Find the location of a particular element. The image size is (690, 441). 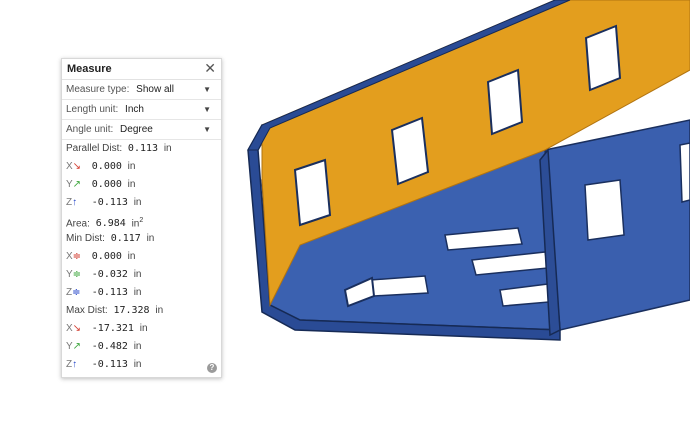

min-z-unit: in is located at coordinates (137, 292).